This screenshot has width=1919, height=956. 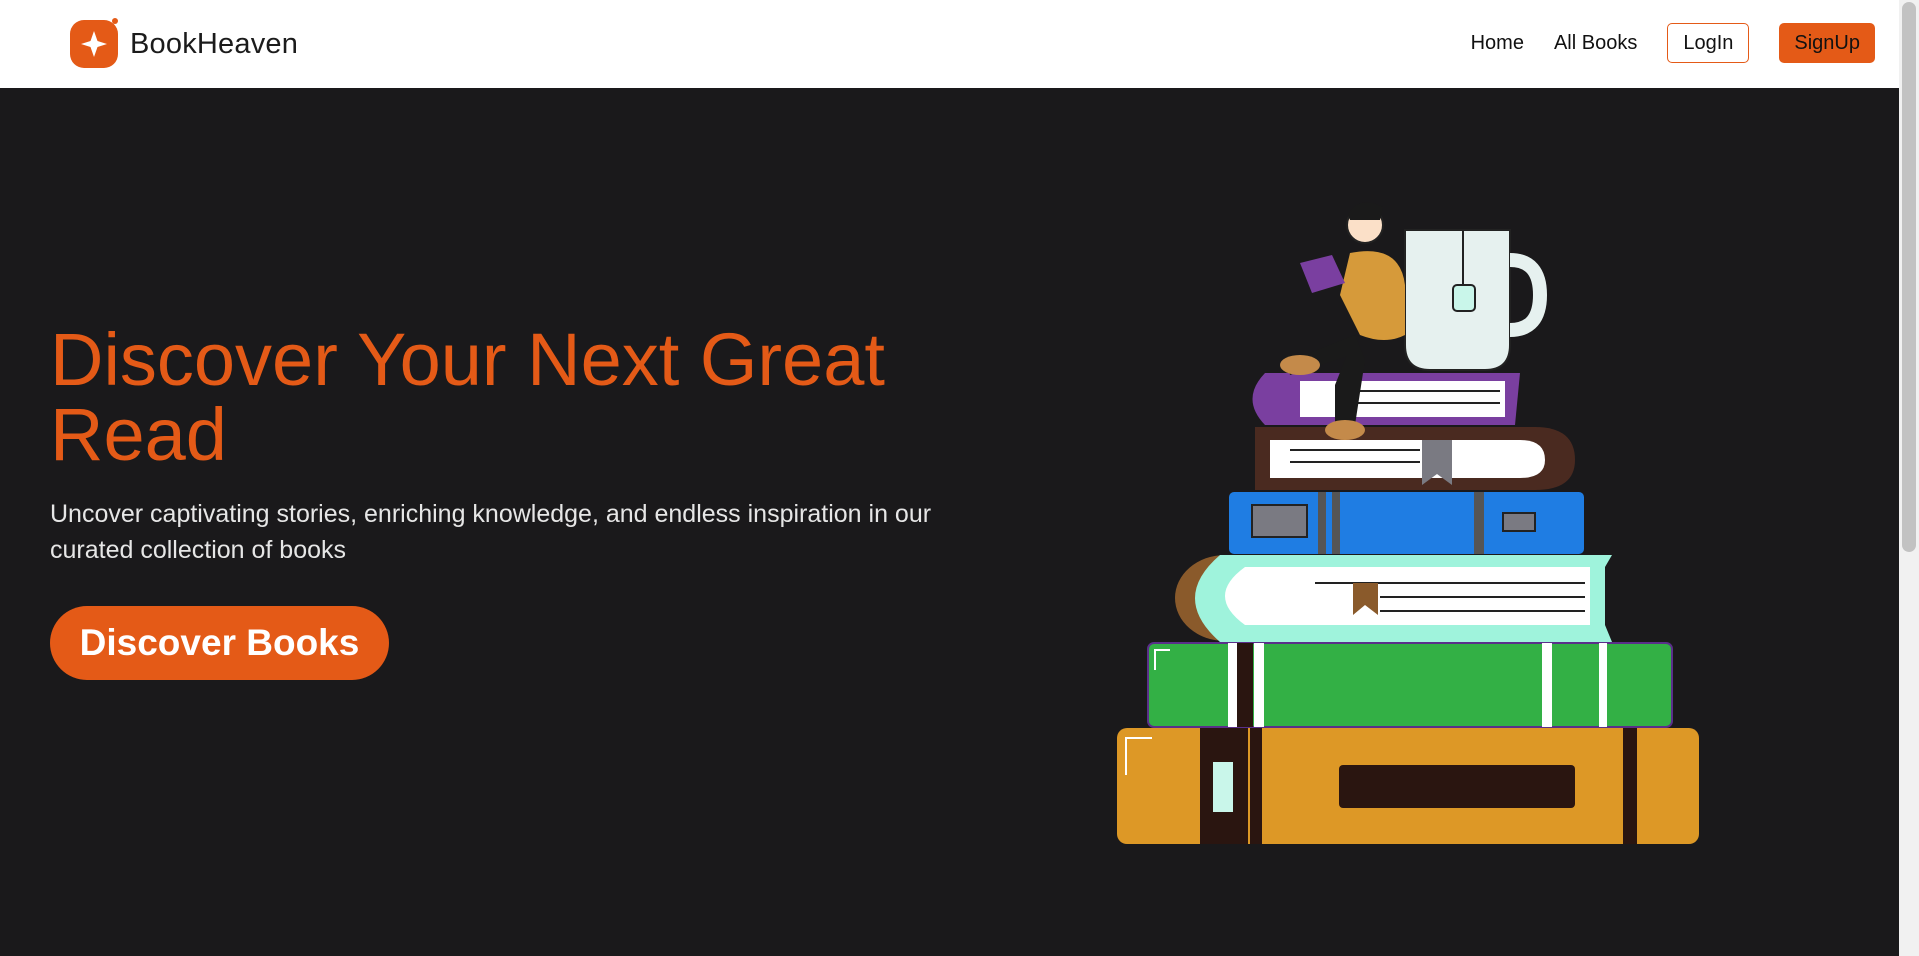 What do you see at coordinates (1476, 300) in the screenshot?
I see `mug` at bounding box center [1476, 300].